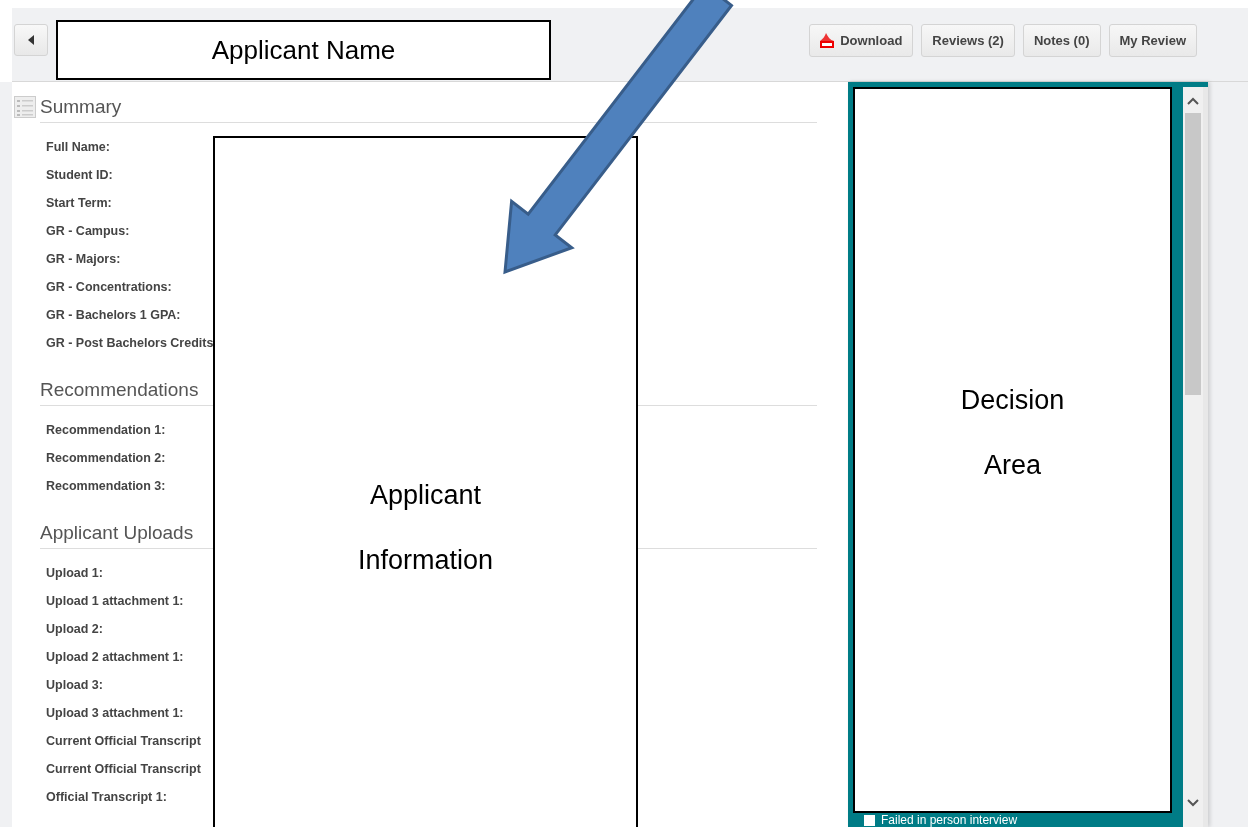 The image size is (1248, 827). I want to click on applicant-information-label: Applicant, so click(425, 495).